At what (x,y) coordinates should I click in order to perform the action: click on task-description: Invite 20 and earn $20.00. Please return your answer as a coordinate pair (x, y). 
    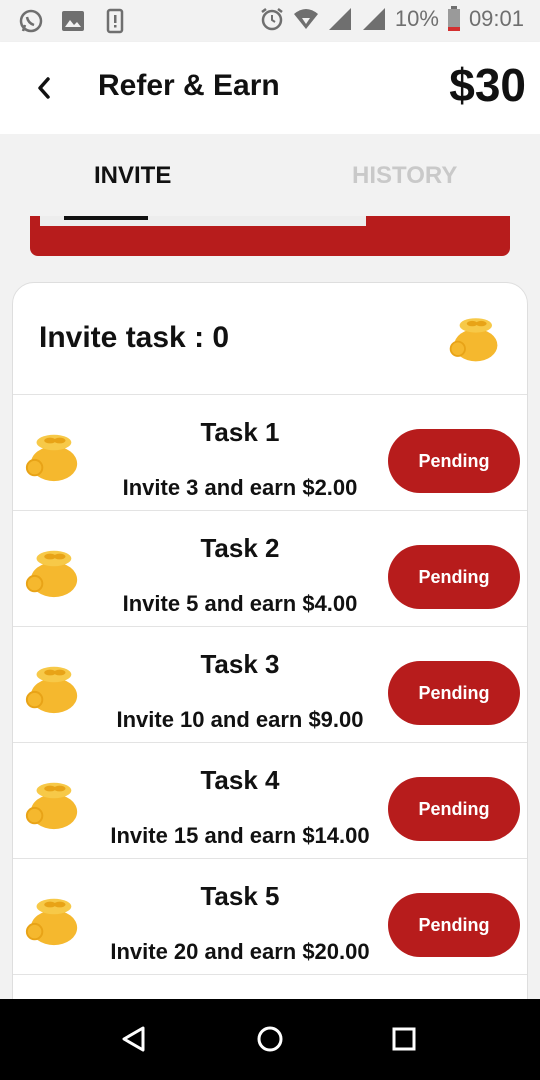
    Looking at the image, I should click on (240, 951).